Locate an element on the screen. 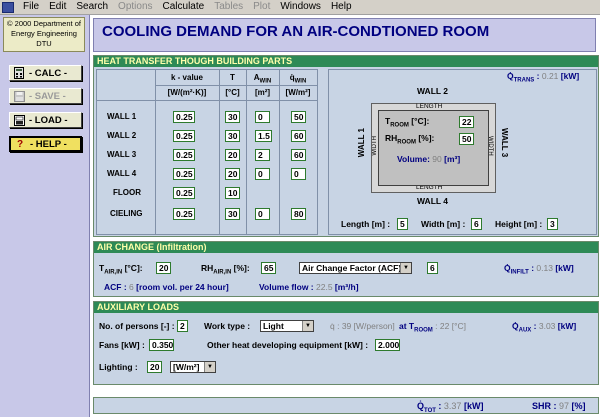 This screenshot has height=417, width=600. worktype-select: Light ▼ is located at coordinates (287, 326).